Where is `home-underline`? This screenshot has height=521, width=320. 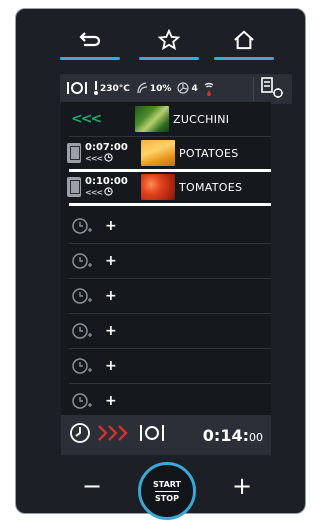
home-underline is located at coordinates (244, 58).